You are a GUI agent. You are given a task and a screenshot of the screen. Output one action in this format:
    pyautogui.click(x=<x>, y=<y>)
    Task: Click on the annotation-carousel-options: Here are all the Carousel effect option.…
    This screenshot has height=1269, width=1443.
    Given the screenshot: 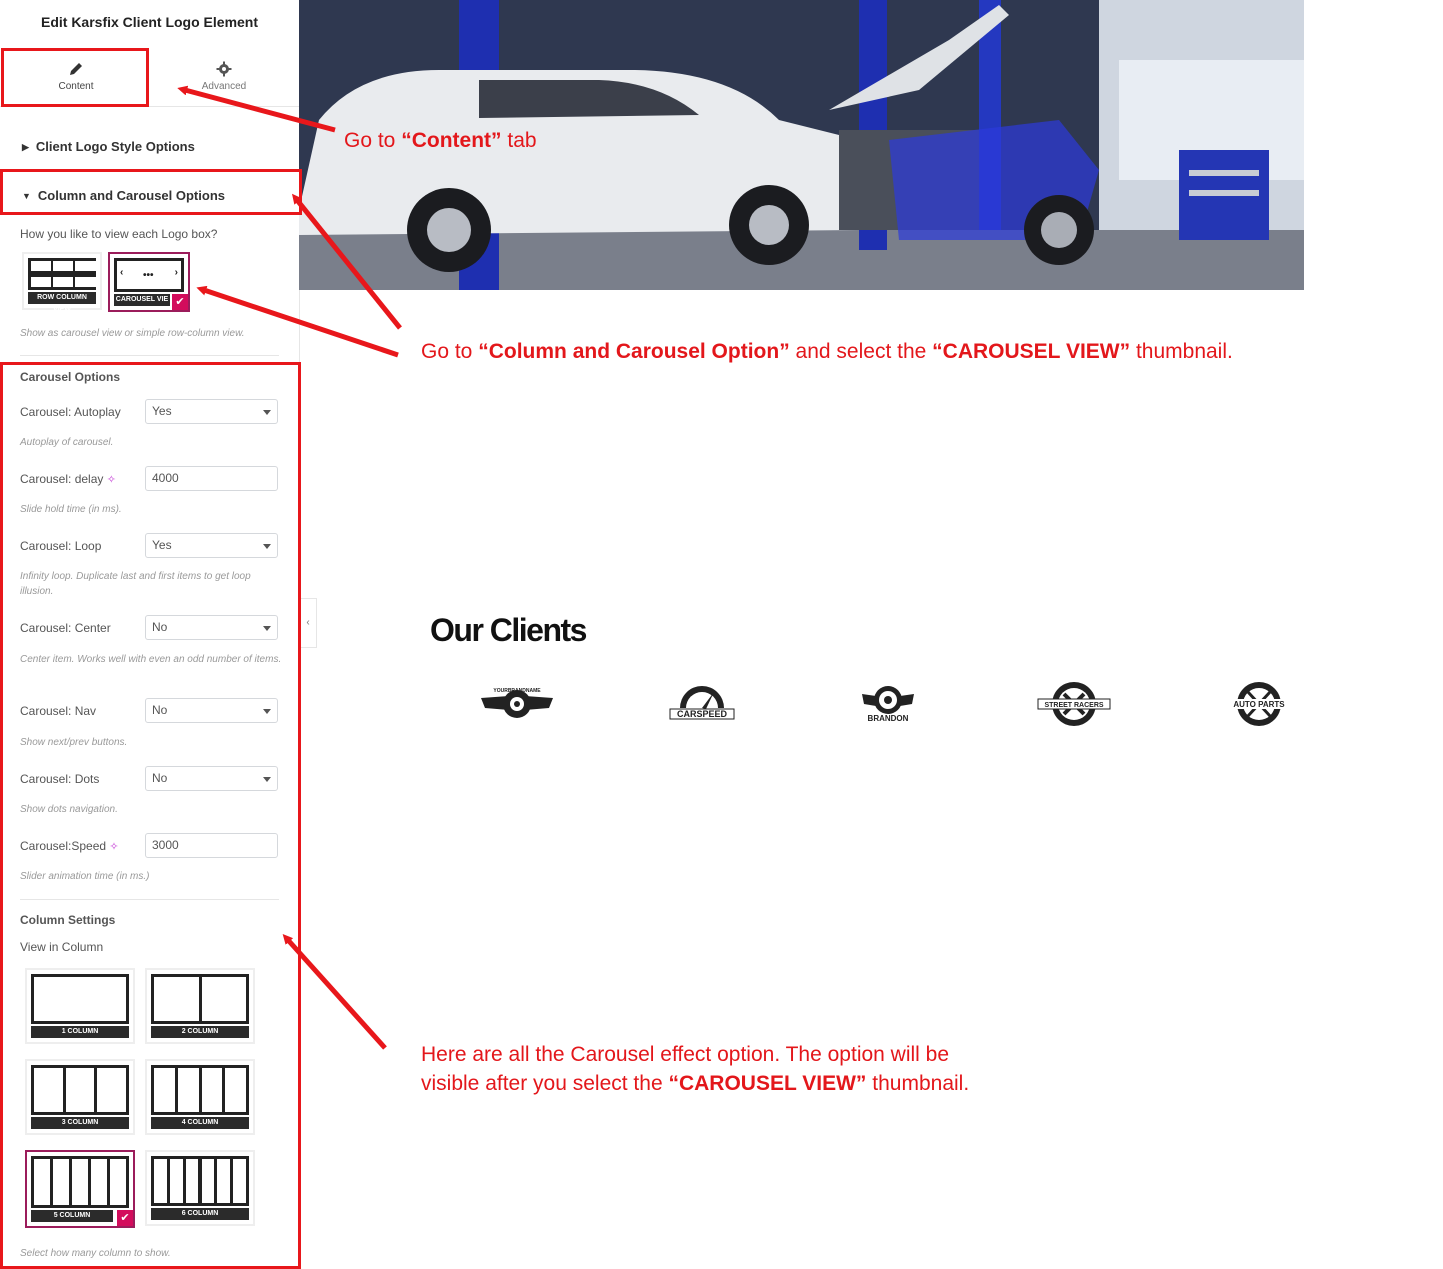 What is the action you would take?
    pyautogui.click(x=695, y=1069)
    